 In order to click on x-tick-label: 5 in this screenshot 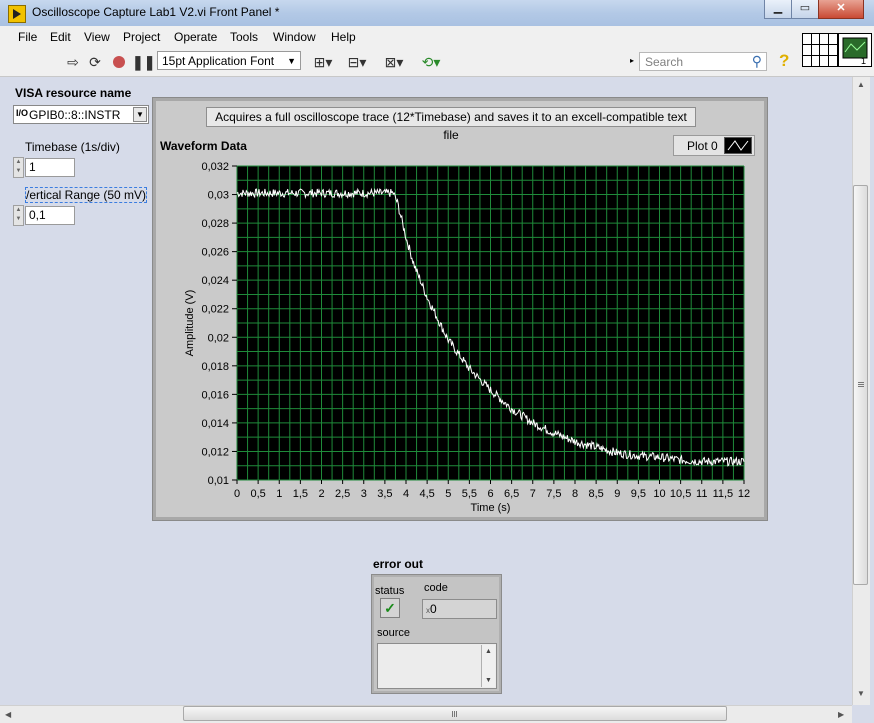, I will do `click(448, 494)`.